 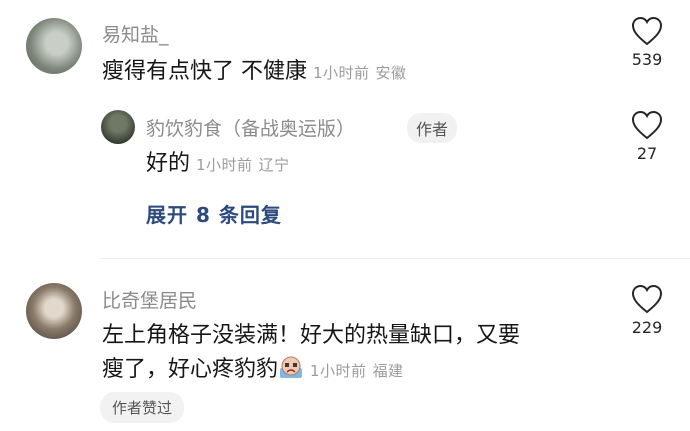 I want to click on like-count: 539, so click(x=647, y=59).